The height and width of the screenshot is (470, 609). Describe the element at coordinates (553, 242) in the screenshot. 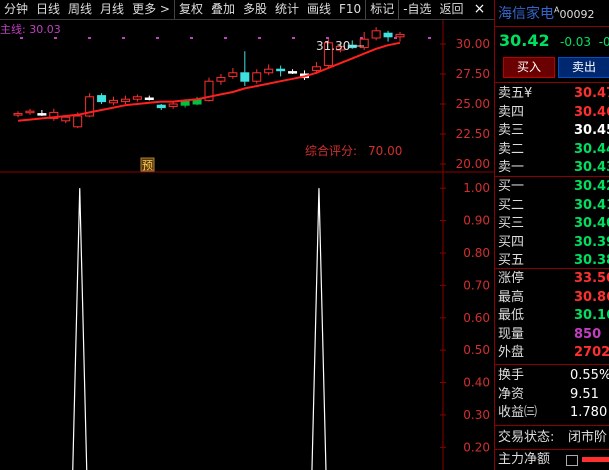

I see `bid-row: 买四 30.39` at that location.